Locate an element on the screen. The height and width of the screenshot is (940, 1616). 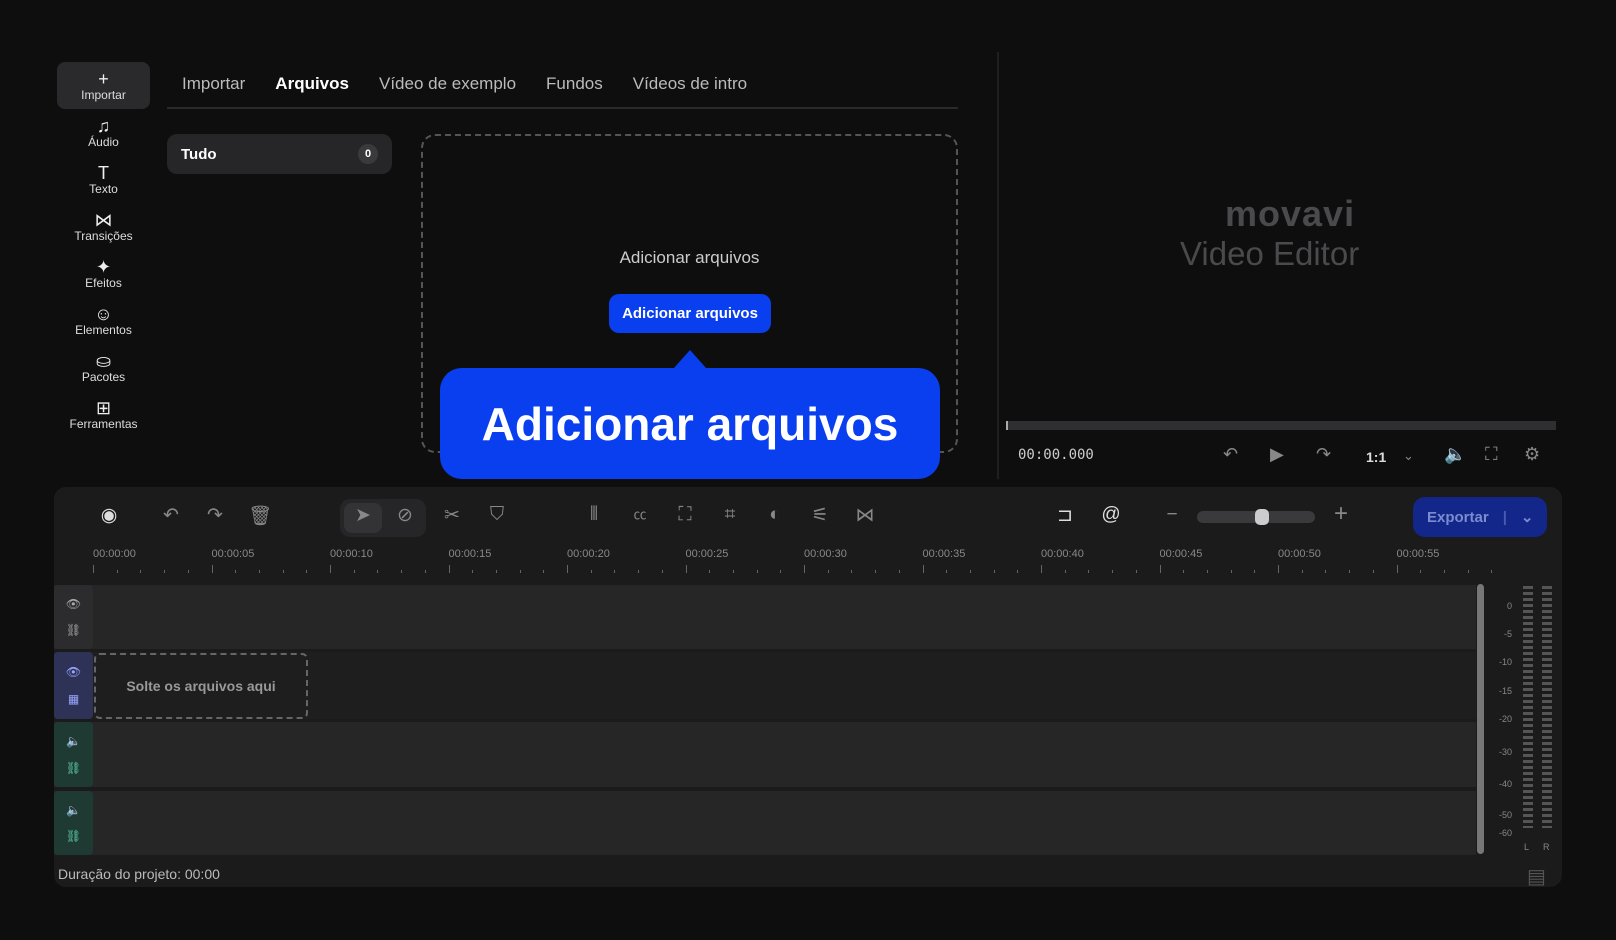
timeline-drop-zone: Solte os arquivos aqui is located at coordinates (201, 686).